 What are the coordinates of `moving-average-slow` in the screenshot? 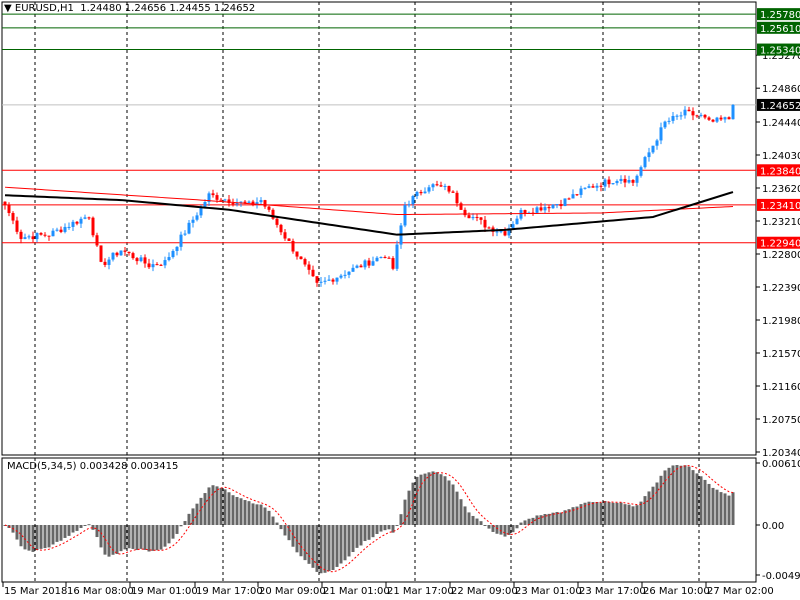 It's located at (369, 213).